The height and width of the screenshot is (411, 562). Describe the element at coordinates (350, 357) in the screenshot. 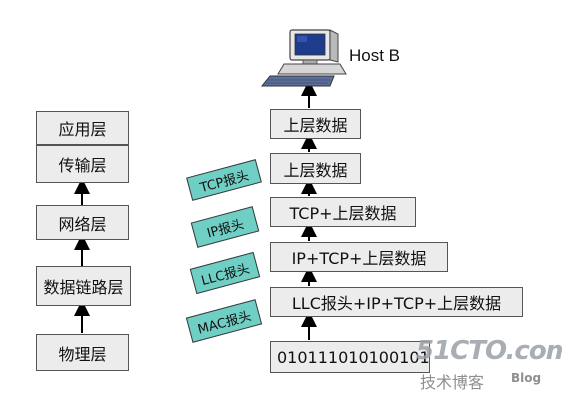

I see `stack-row-6: 010111010100101` at that location.